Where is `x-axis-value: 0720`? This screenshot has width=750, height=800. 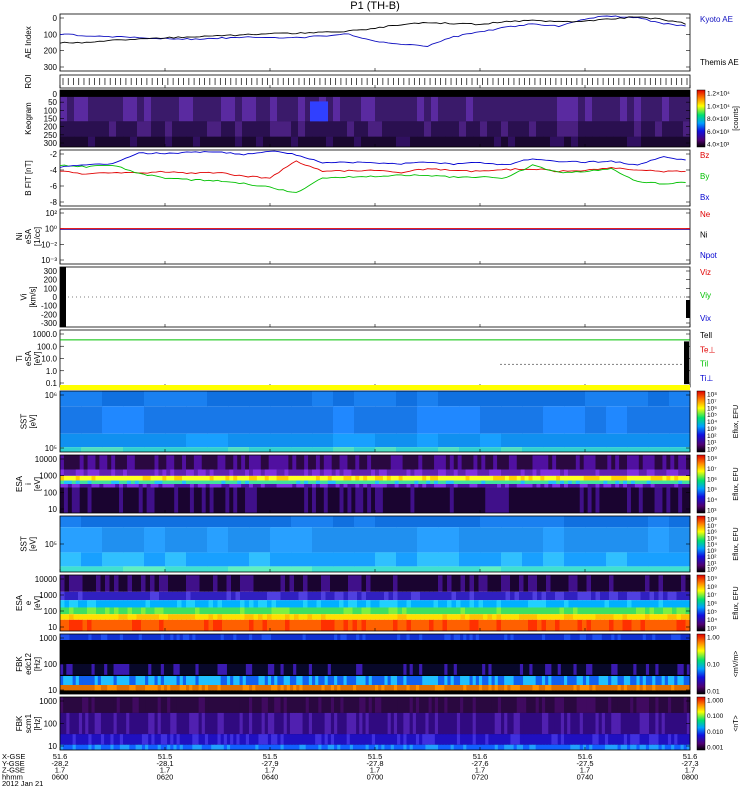
x-axis-value: 0720 is located at coordinates (480, 776).